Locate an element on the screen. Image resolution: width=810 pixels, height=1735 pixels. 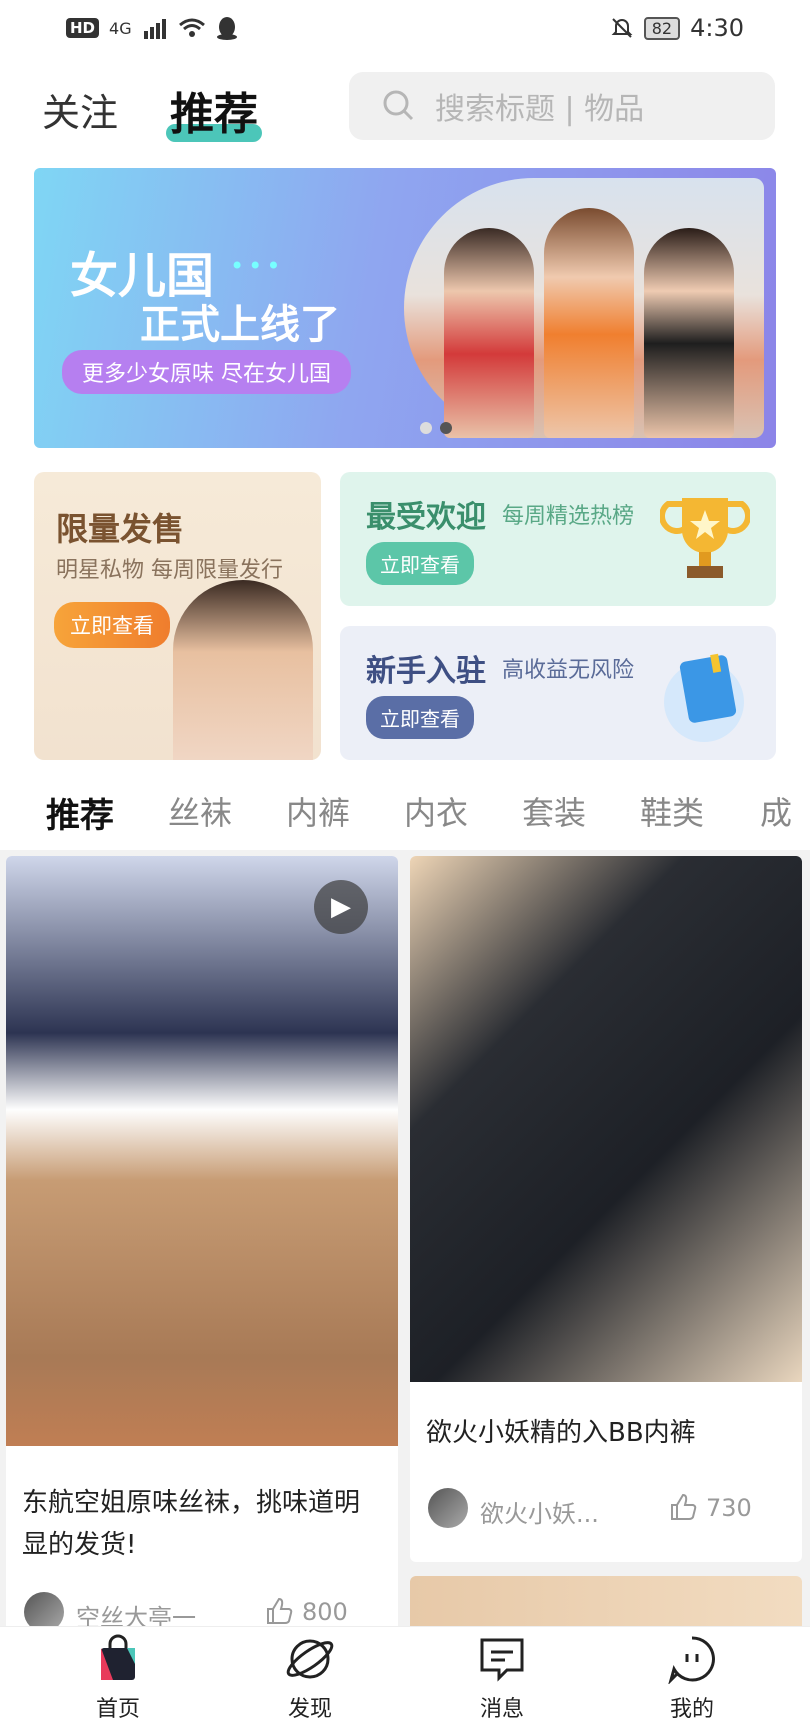
search-placeholder: 搜索标题 | 物品 is located at coordinates (540, 109).